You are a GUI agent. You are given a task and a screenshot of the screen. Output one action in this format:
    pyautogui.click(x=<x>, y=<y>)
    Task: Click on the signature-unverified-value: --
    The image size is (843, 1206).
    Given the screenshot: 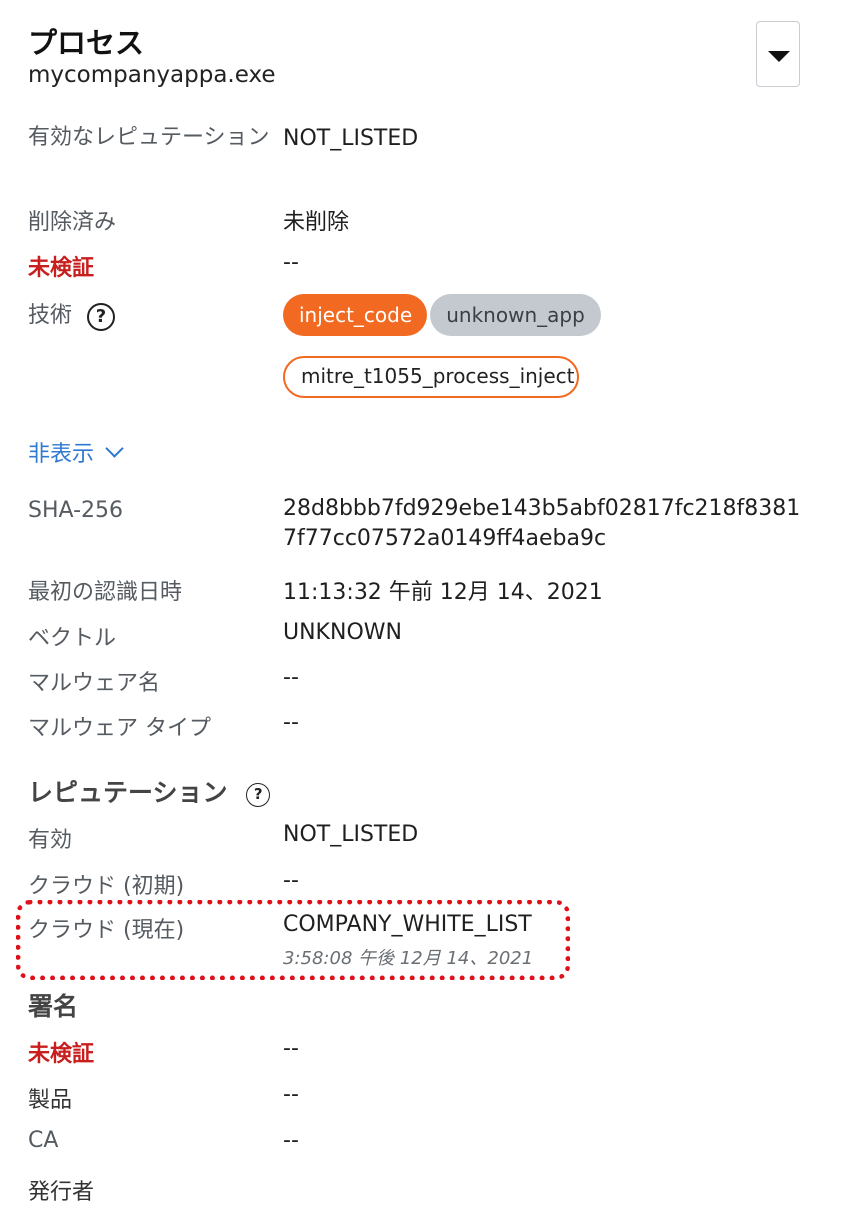 What is the action you would take?
    pyautogui.click(x=291, y=1048)
    